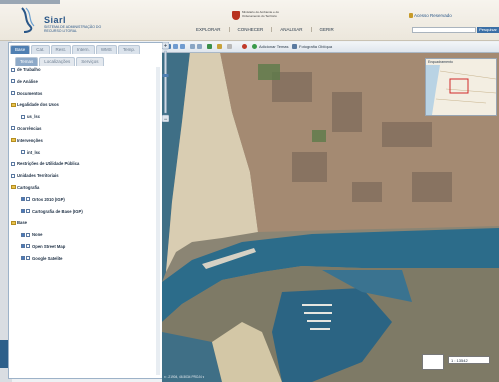 The image size is (499, 382). What do you see at coordinates (27, 81) in the screenshot?
I see `layer-label: de Análise` at bounding box center [27, 81].